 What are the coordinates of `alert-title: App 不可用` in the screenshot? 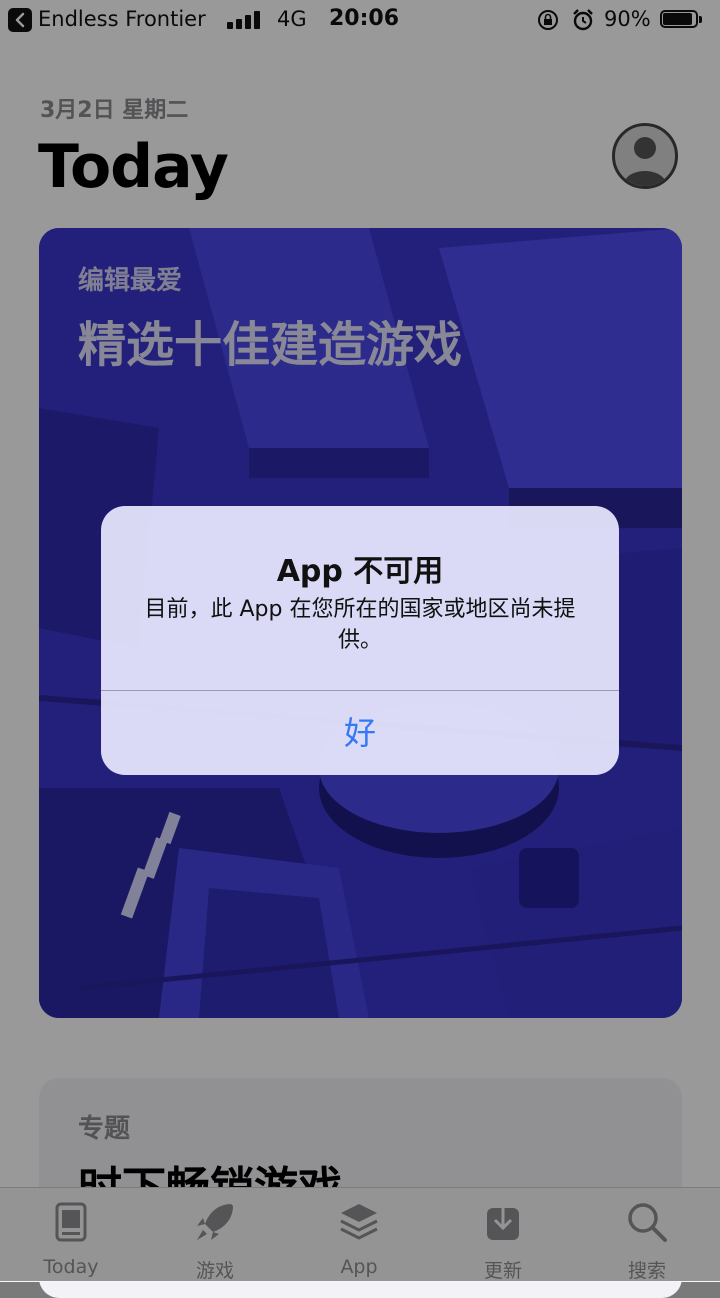 It's located at (360, 571).